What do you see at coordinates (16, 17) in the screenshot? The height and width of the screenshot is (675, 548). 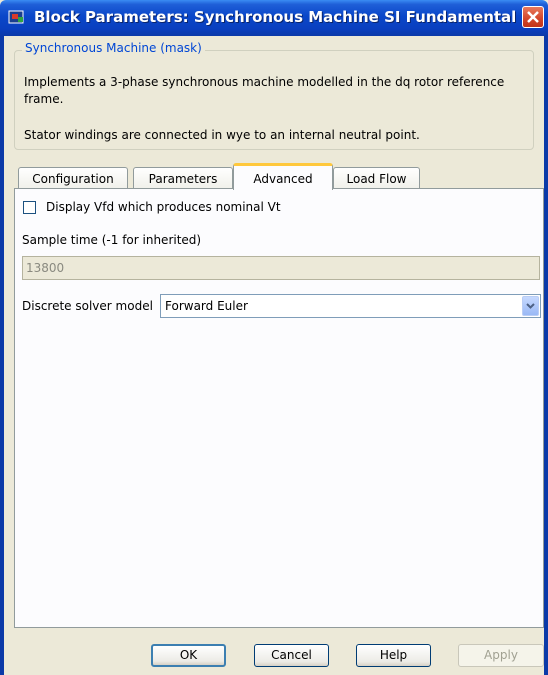 I see `simulink-block-icon` at bounding box center [16, 17].